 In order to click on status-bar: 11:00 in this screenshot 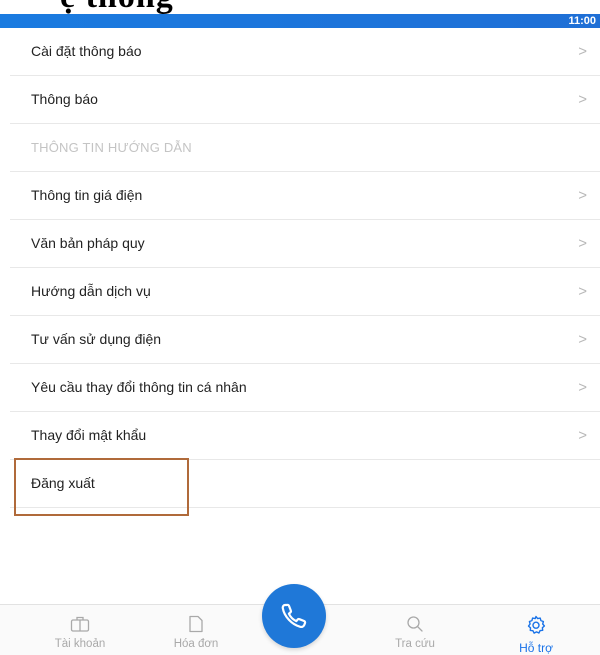, I will do `click(300, 21)`.